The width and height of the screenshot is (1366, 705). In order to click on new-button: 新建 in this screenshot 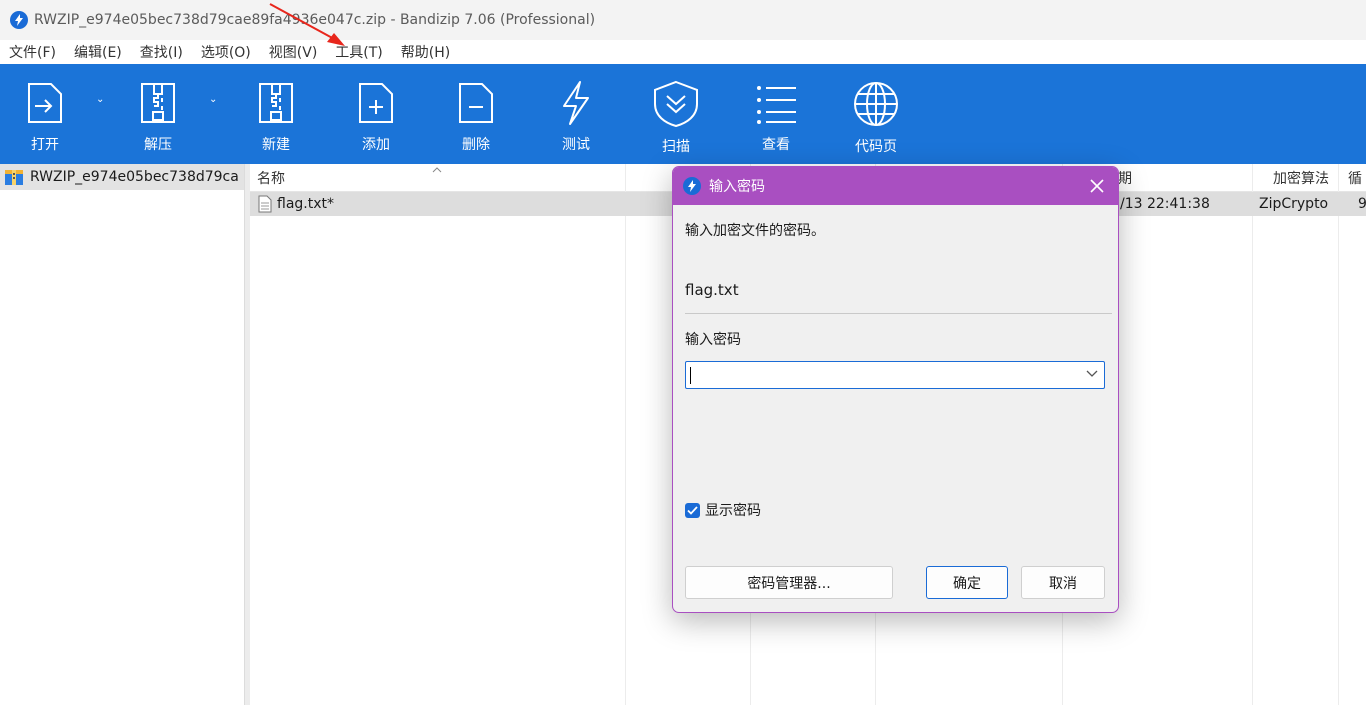, I will do `click(276, 114)`.